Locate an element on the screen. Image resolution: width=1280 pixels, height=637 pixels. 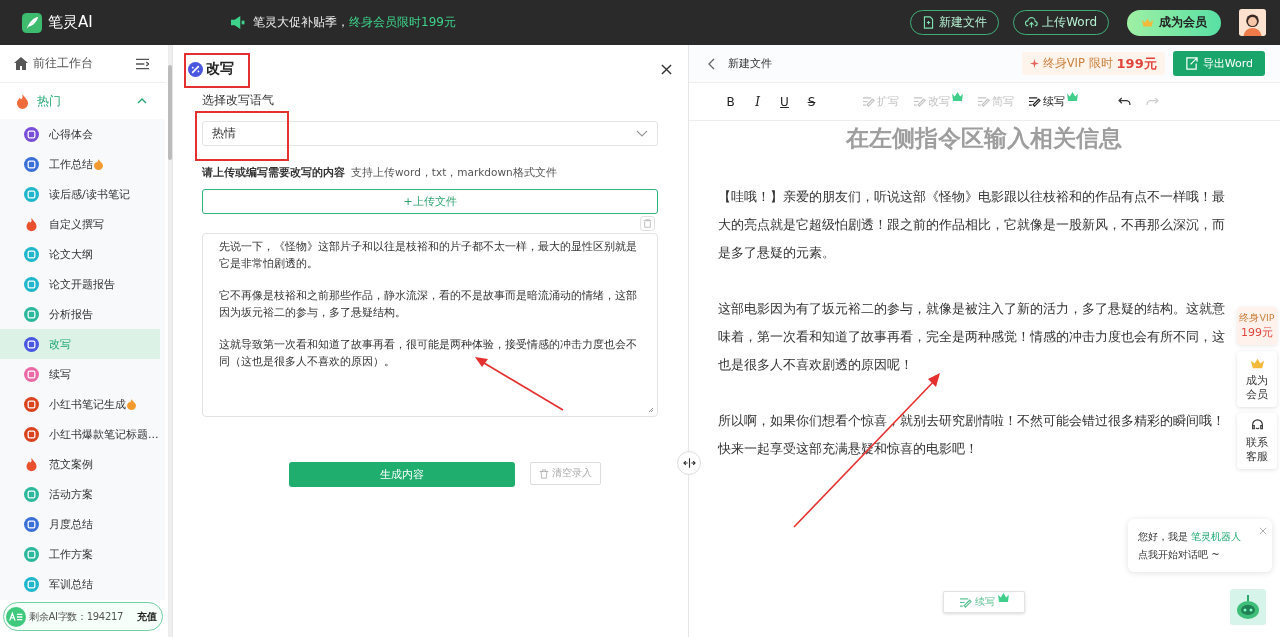
paragraph: 【哇哦！】亲爱的朋友们，听说这部《怪物》电影跟以往枝裕和的作品有点不一样哦！最大的亮点就是它超级怕剧透！跟之前的作品相比，它就像是一股新风，不再那么深沉，而是多了悬疑的元素。 is located at coordinates (972, 225).